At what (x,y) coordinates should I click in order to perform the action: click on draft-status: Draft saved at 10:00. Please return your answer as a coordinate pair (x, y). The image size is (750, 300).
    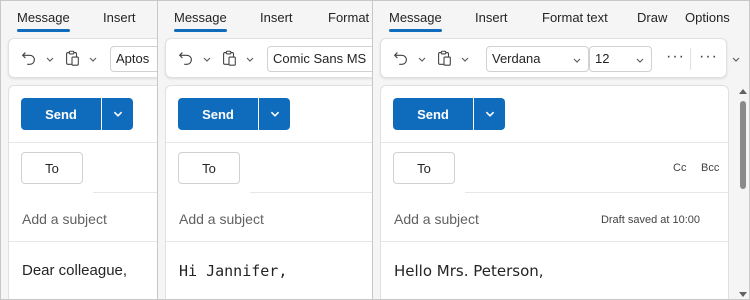
    Looking at the image, I should click on (650, 220).